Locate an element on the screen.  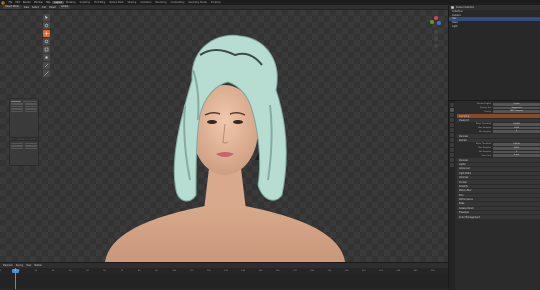
transform-tool is located at coordinates (46, 57).